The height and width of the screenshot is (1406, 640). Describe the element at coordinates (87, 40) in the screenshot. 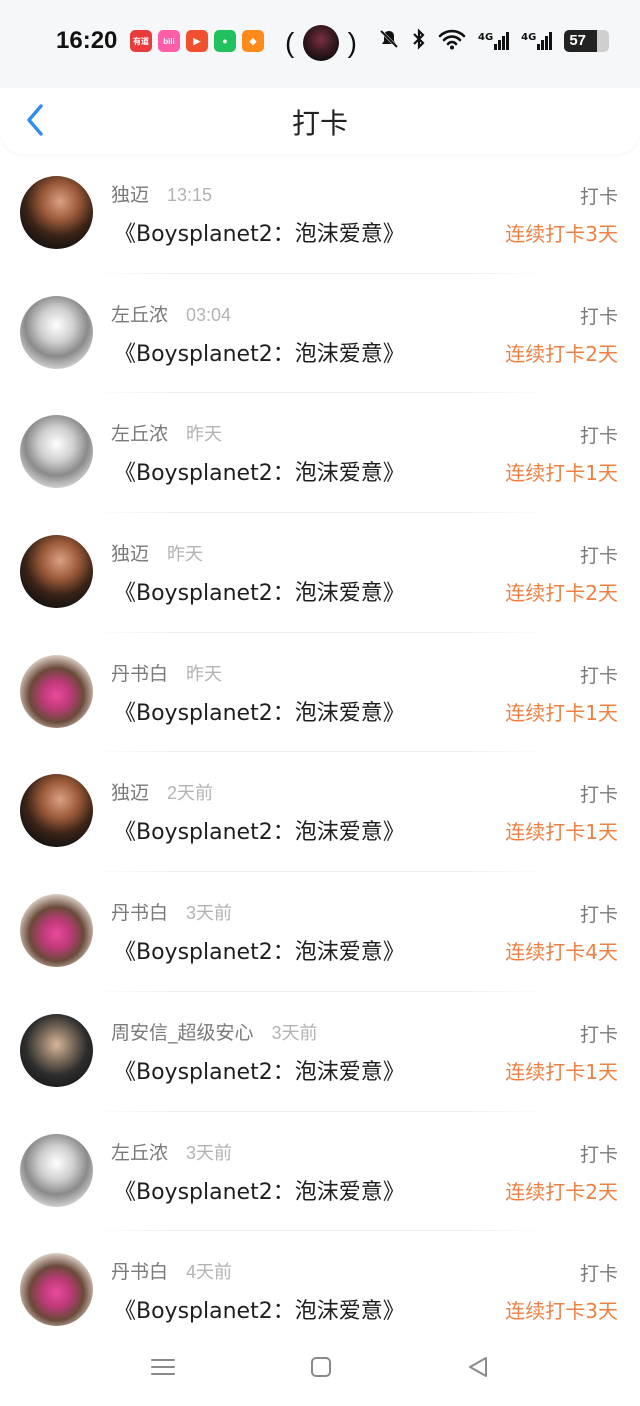

I see `status-time: 16:20` at that location.